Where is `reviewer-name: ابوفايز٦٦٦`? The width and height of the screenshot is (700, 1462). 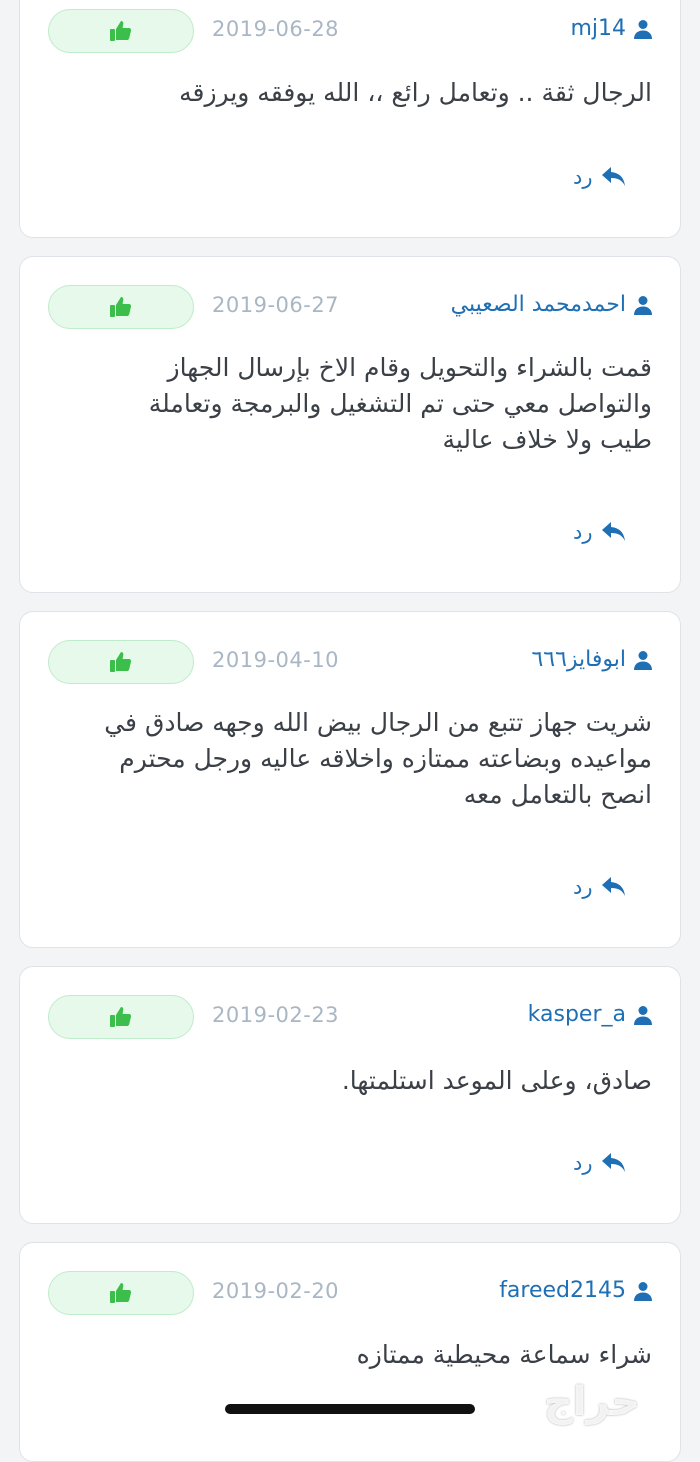 reviewer-name: ابوفايز٦٦٦ is located at coordinates (591, 660).